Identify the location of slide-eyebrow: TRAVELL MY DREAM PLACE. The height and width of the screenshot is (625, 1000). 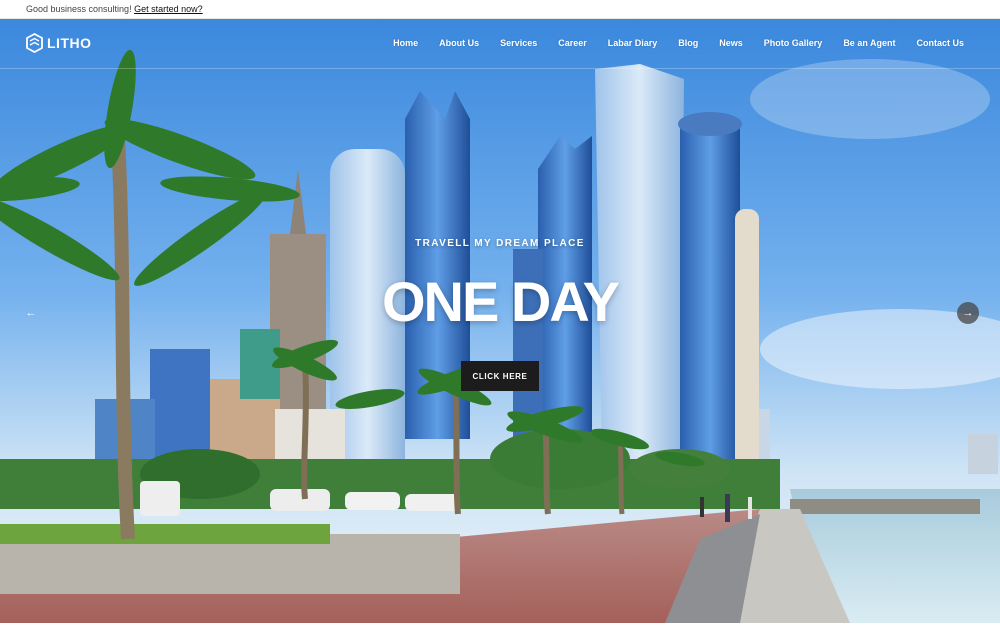
(500, 243).